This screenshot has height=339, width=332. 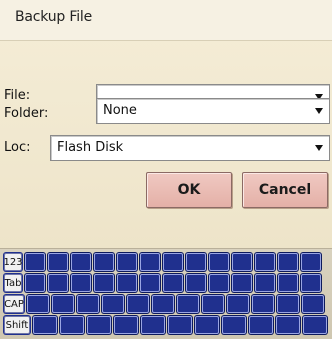 What do you see at coordinates (90, 147) in the screenshot?
I see `location-value: Flash Disk` at bounding box center [90, 147].